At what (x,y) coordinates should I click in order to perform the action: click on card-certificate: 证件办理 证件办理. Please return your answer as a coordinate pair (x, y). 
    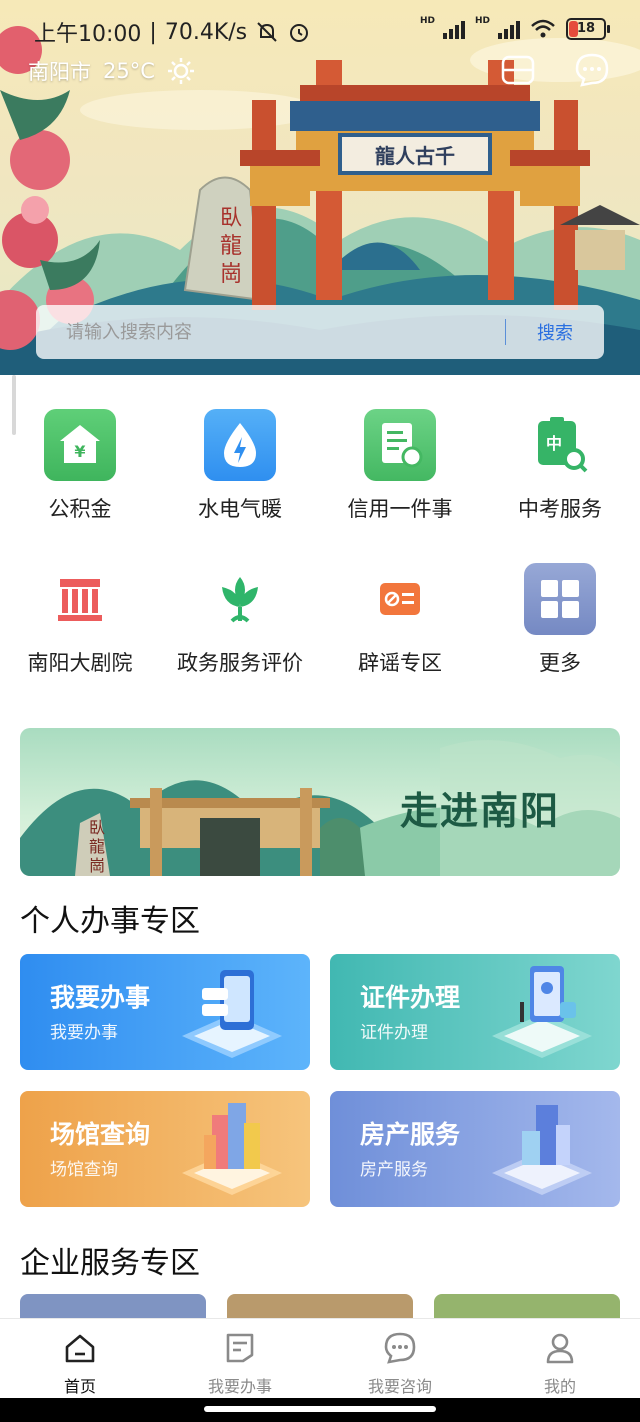
    Looking at the image, I should click on (475, 1012).